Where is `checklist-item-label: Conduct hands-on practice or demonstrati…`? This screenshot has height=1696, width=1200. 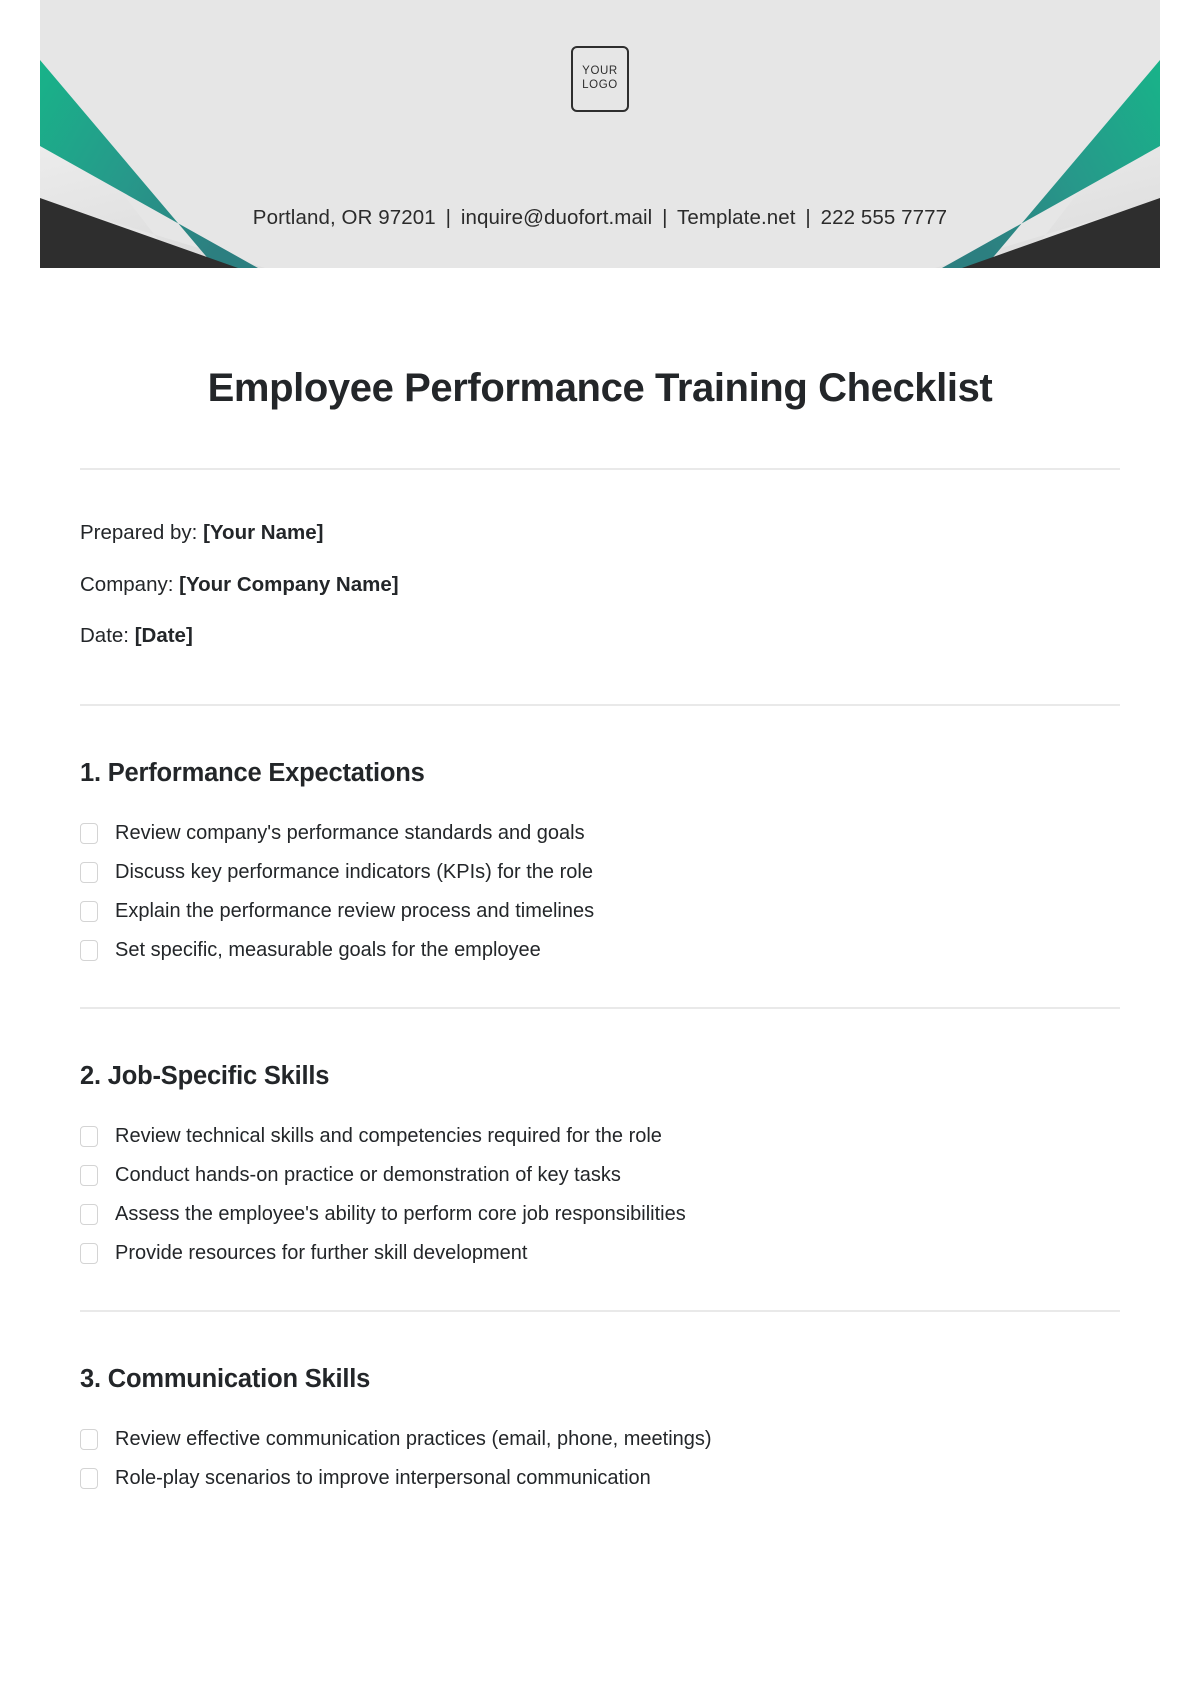 checklist-item-label: Conduct hands-on practice or demonstrati… is located at coordinates (368, 1174).